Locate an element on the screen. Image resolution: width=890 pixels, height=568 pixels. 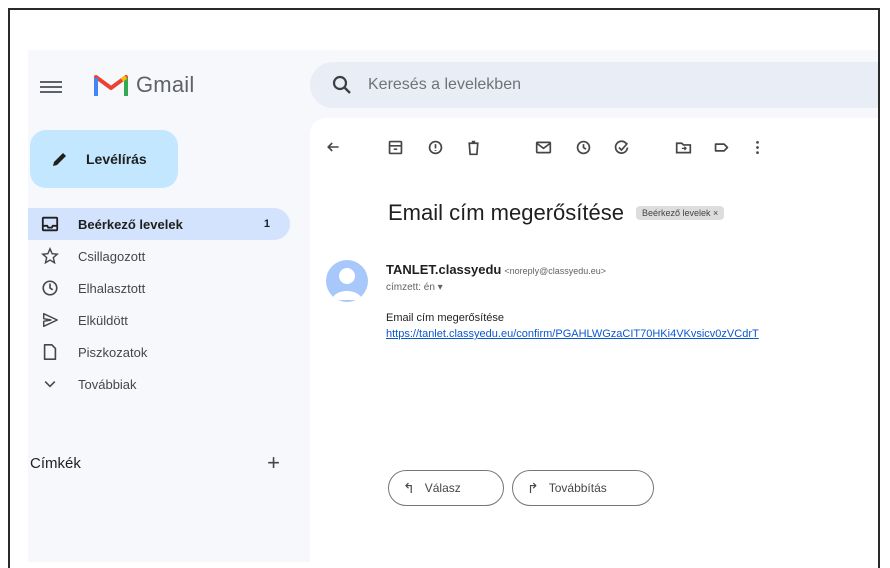
label-icon is located at coordinates (721, 147).